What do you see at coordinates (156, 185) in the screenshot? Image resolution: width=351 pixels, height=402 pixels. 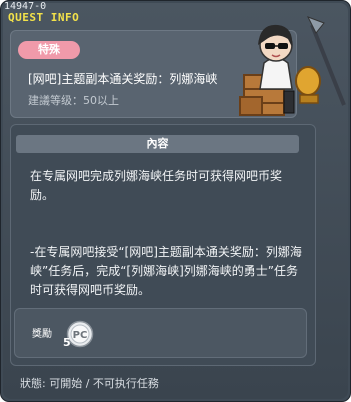 I see `quest-description: 在专属网吧完成列娜海峡任务时可获得网吧币奖励。` at bounding box center [156, 185].